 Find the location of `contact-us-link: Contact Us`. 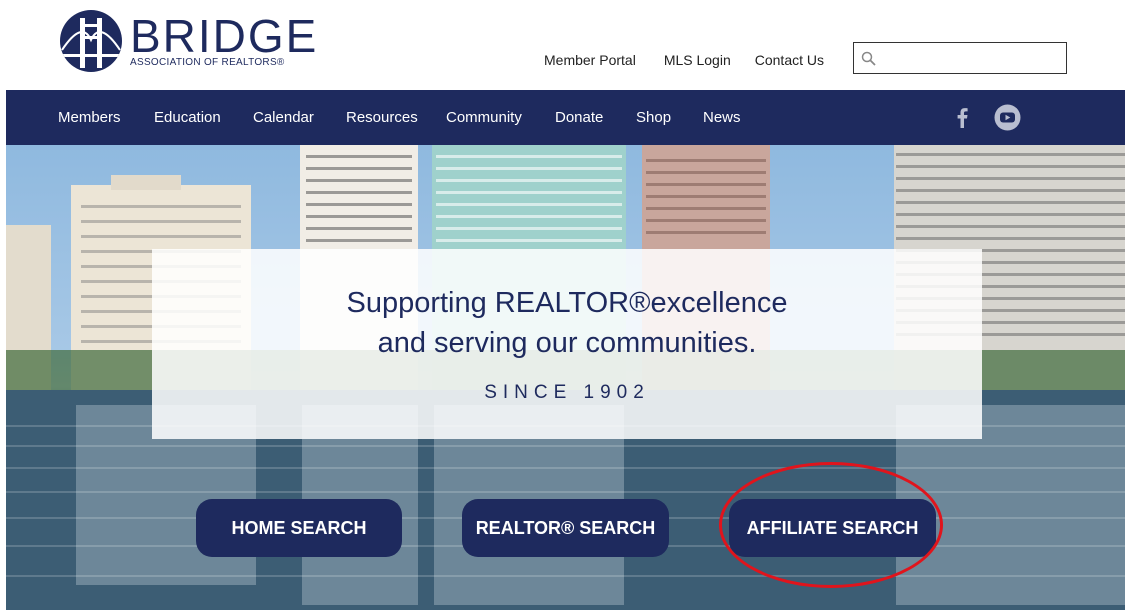

contact-us-link: Contact Us is located at coordinates (789, 60).